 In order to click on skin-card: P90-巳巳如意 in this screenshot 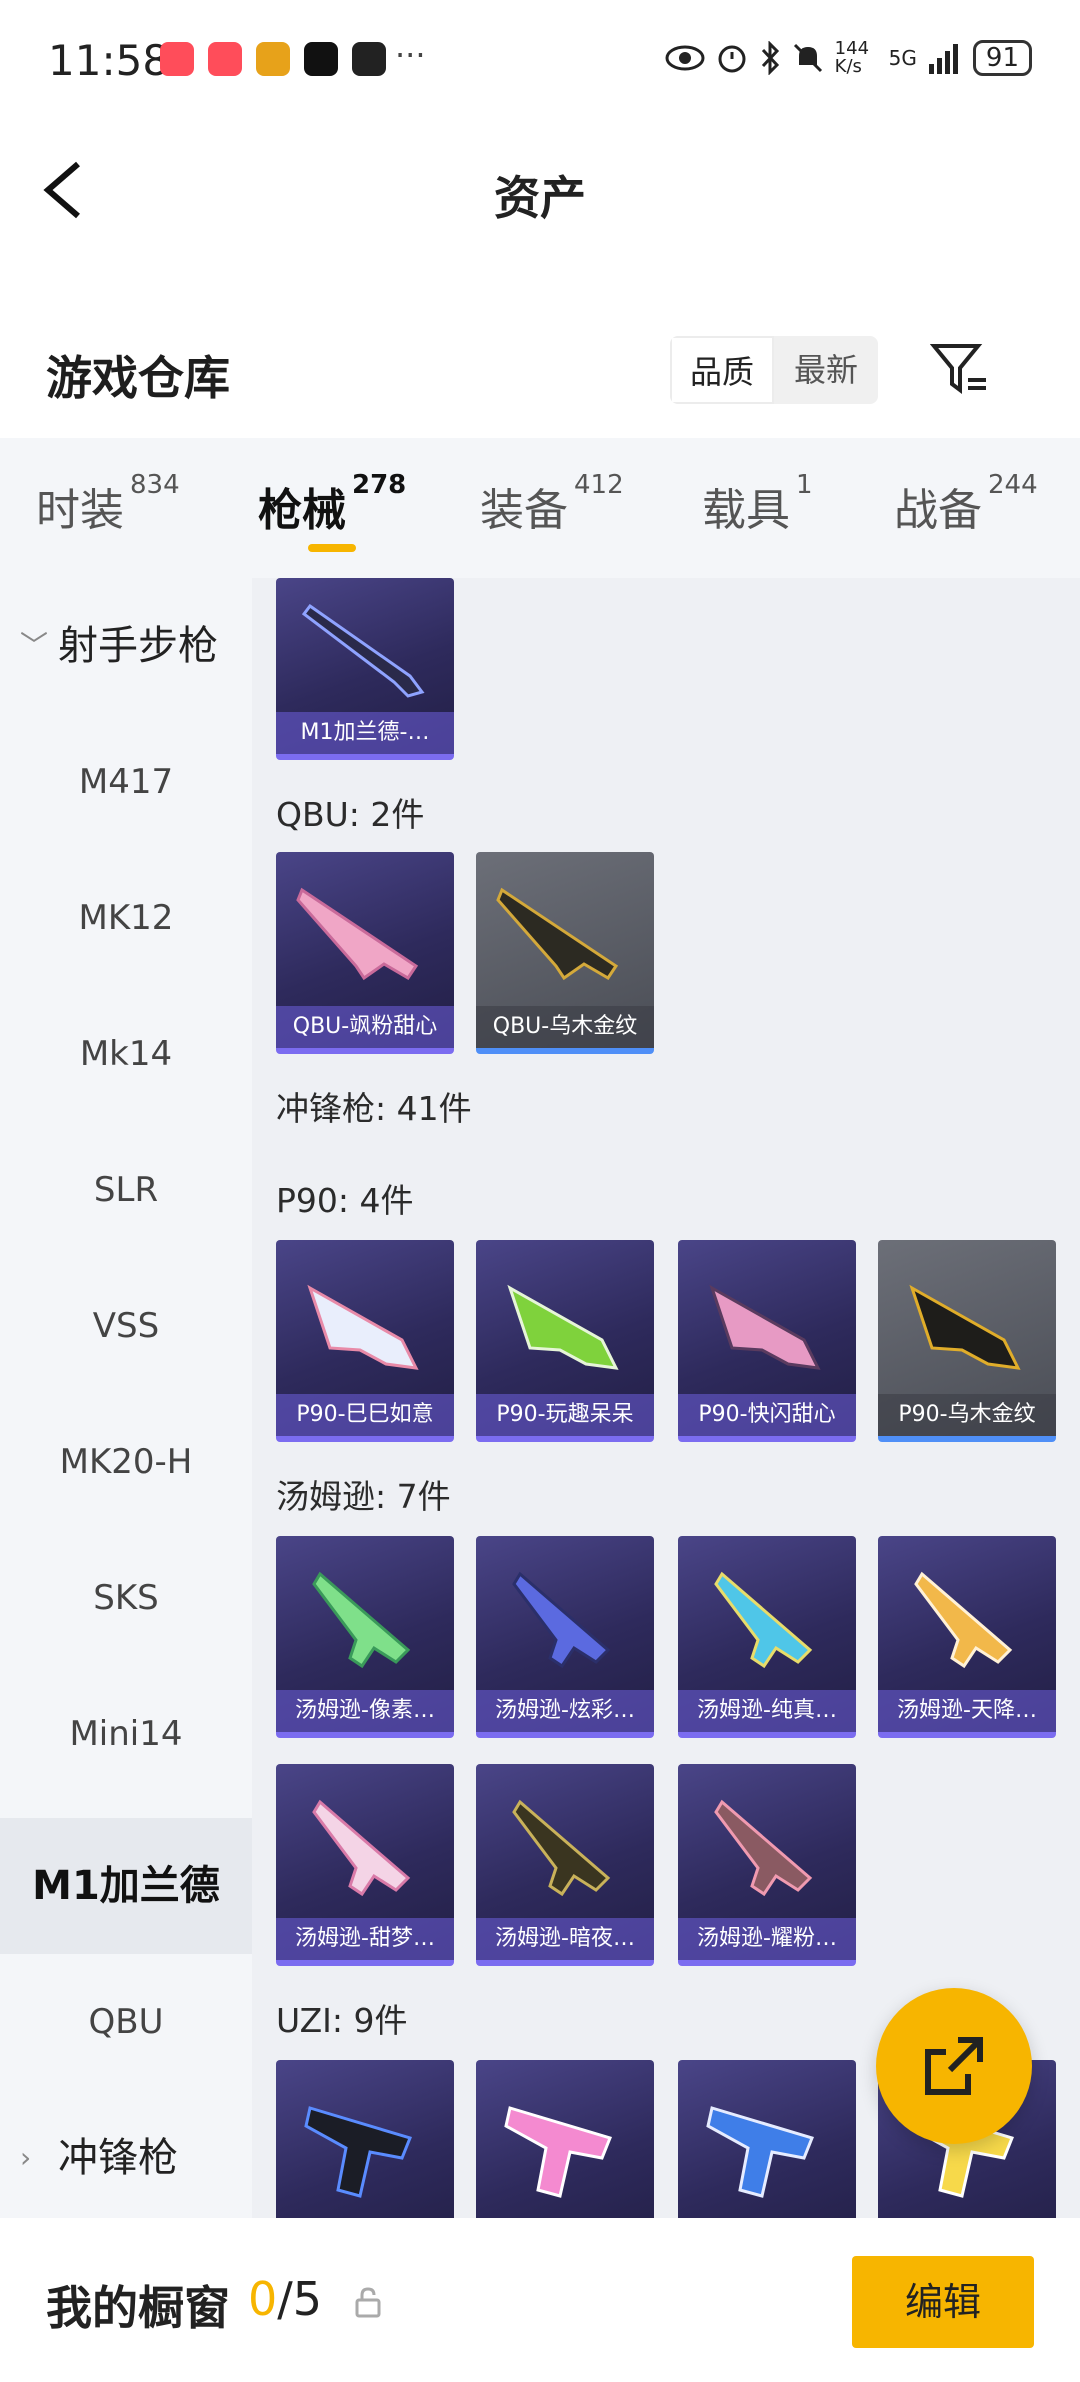, I will do `click(365, 1341)`.